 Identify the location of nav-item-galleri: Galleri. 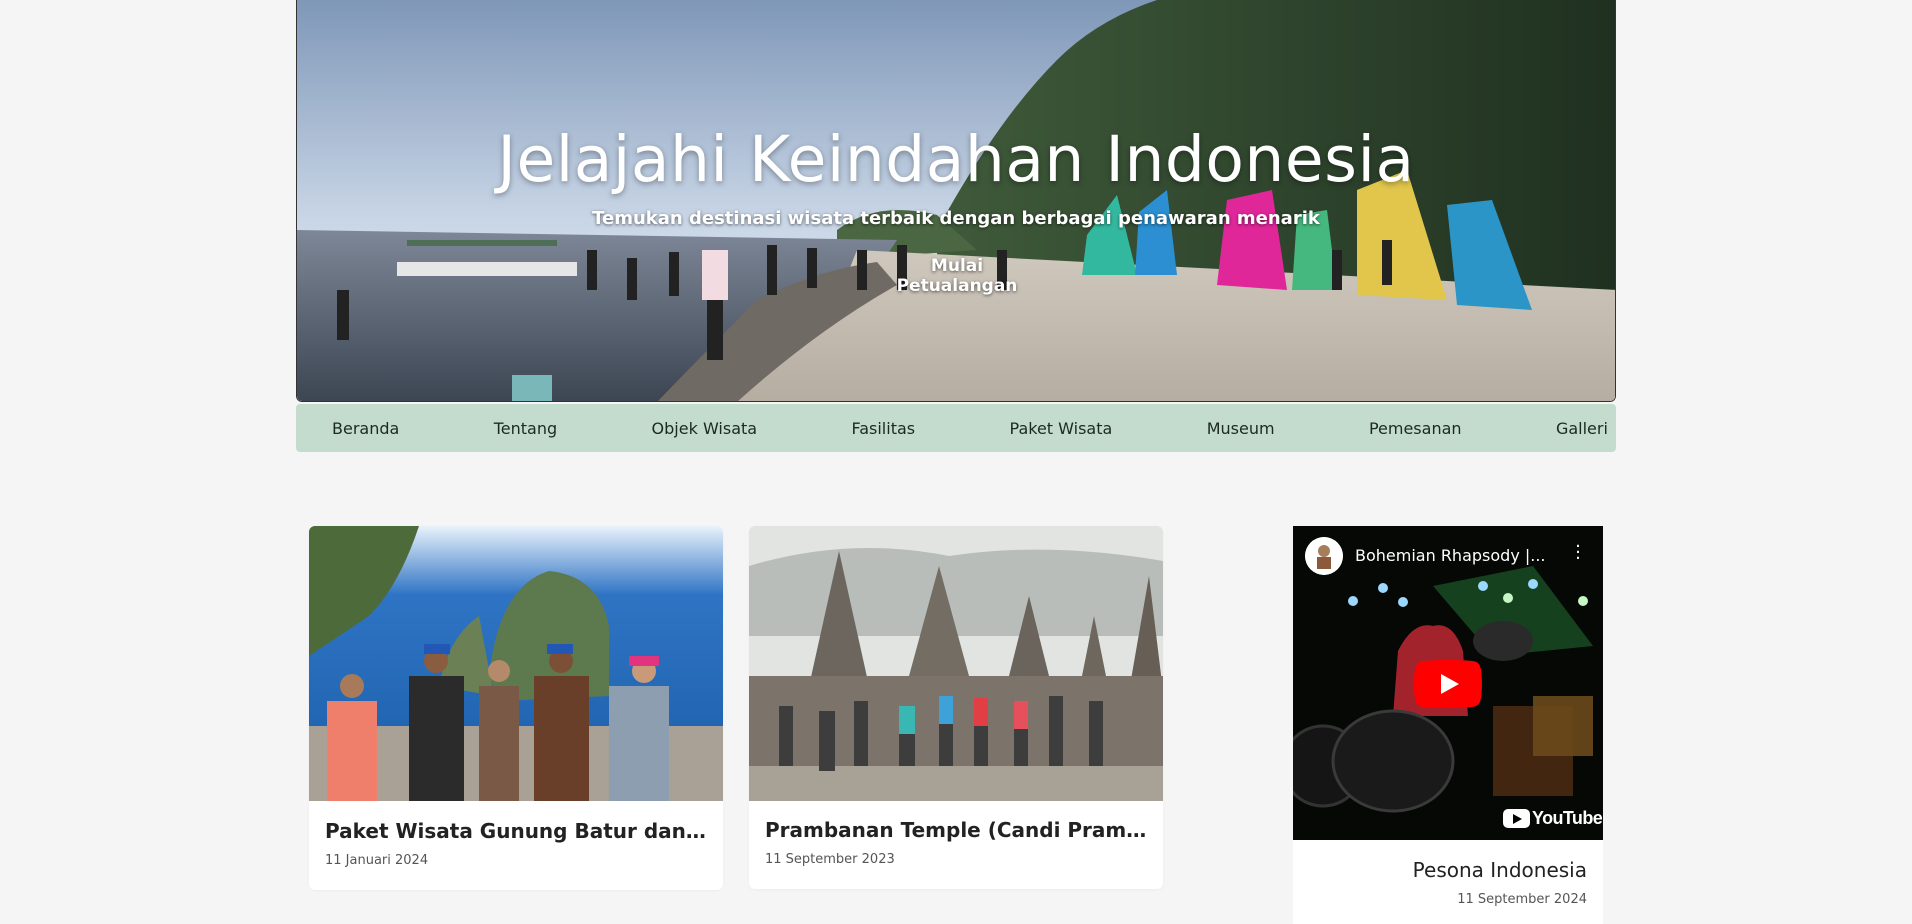
(1582, 428).